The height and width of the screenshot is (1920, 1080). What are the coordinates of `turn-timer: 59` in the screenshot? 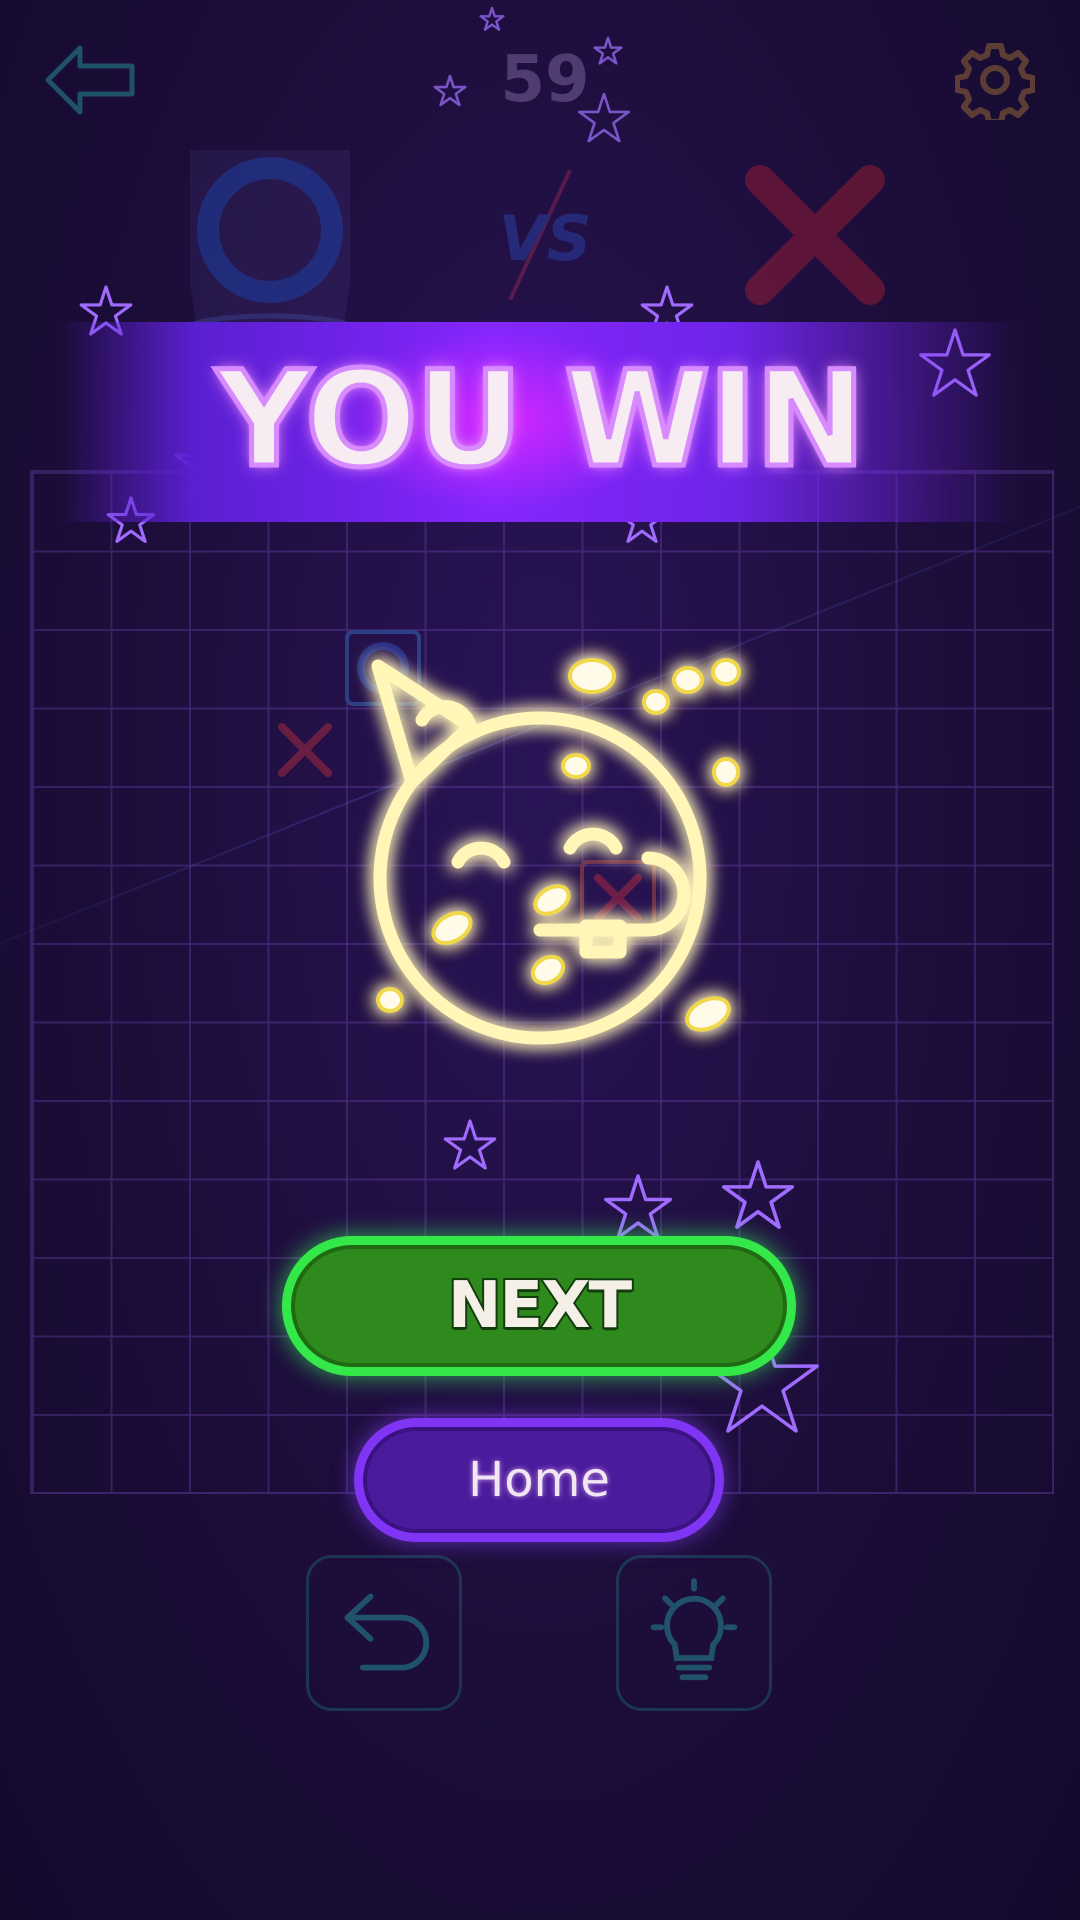 It's located at (545, 80).